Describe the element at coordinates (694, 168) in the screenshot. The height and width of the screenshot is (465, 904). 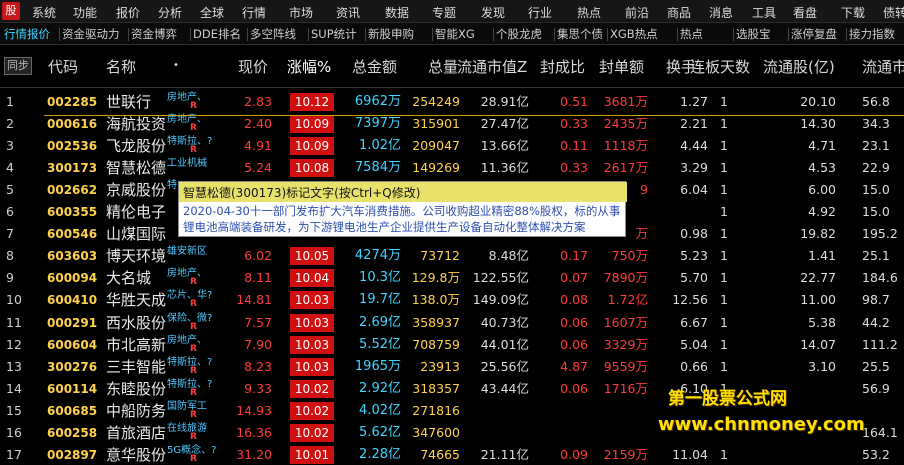
I see `turnover-cell: 3.29` at that location.